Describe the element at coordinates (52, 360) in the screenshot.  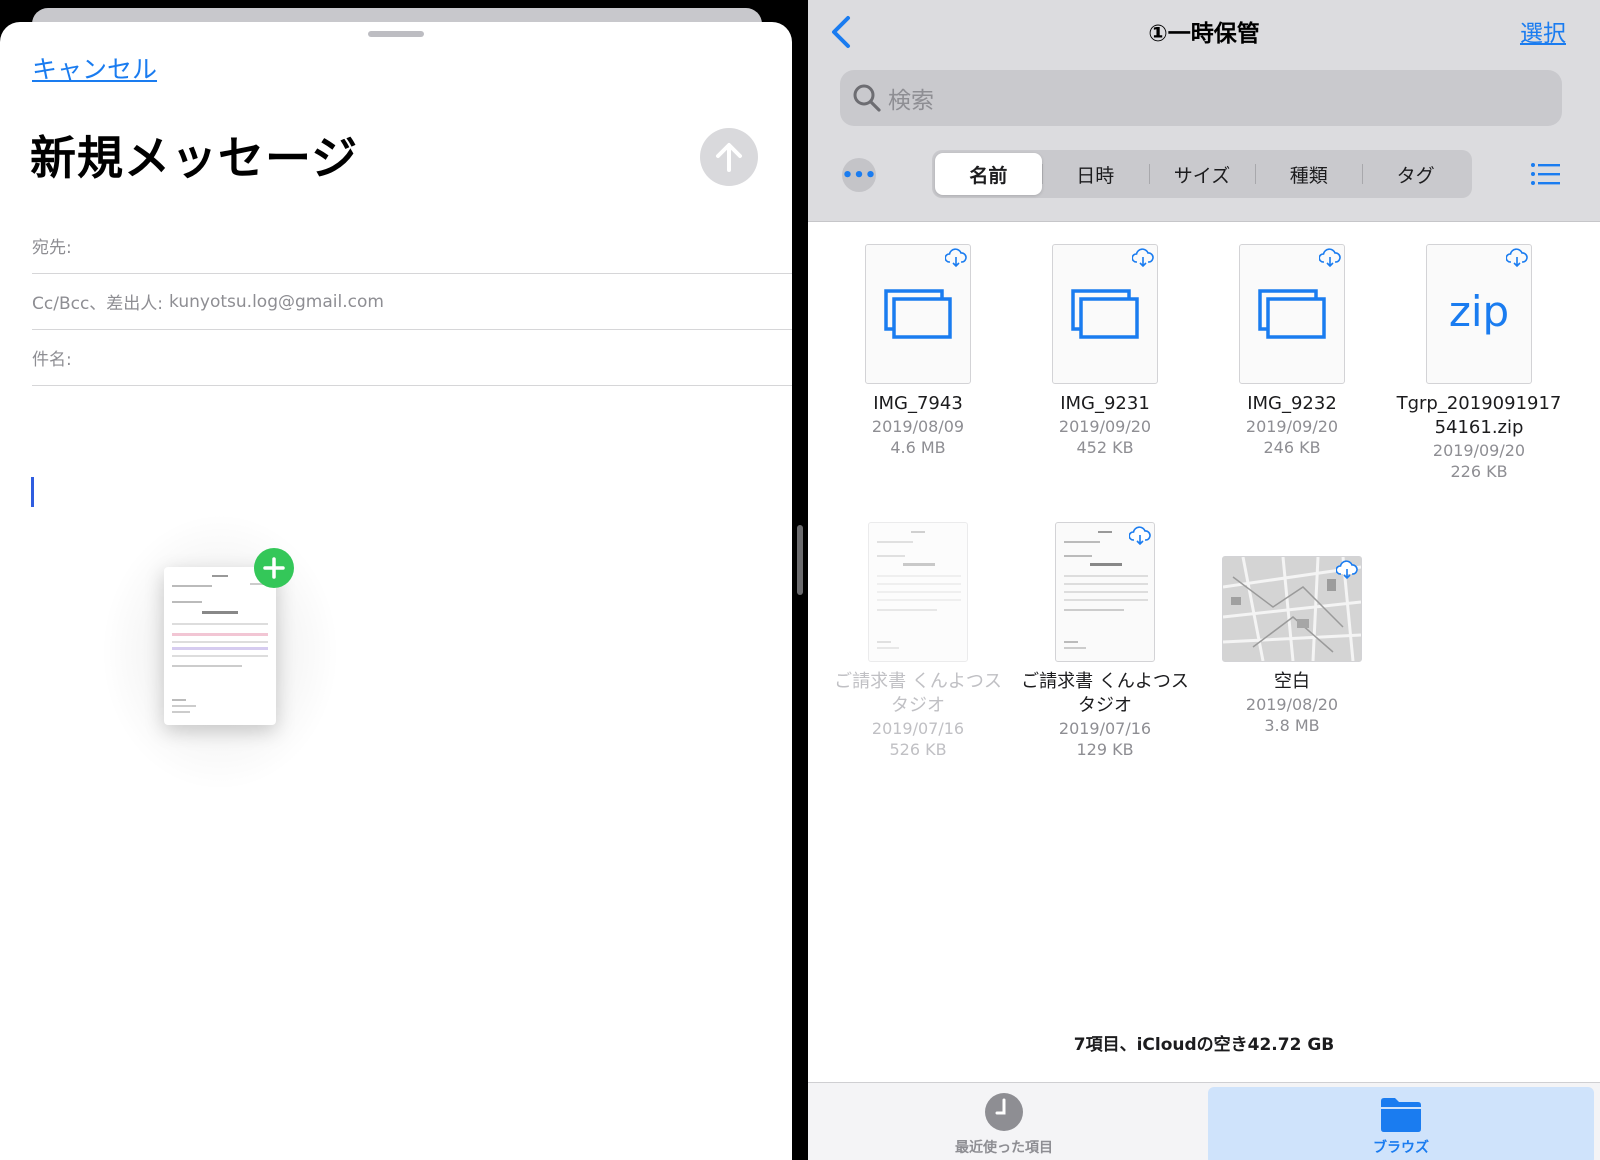
I see `subject-label: 件名:` at that location.